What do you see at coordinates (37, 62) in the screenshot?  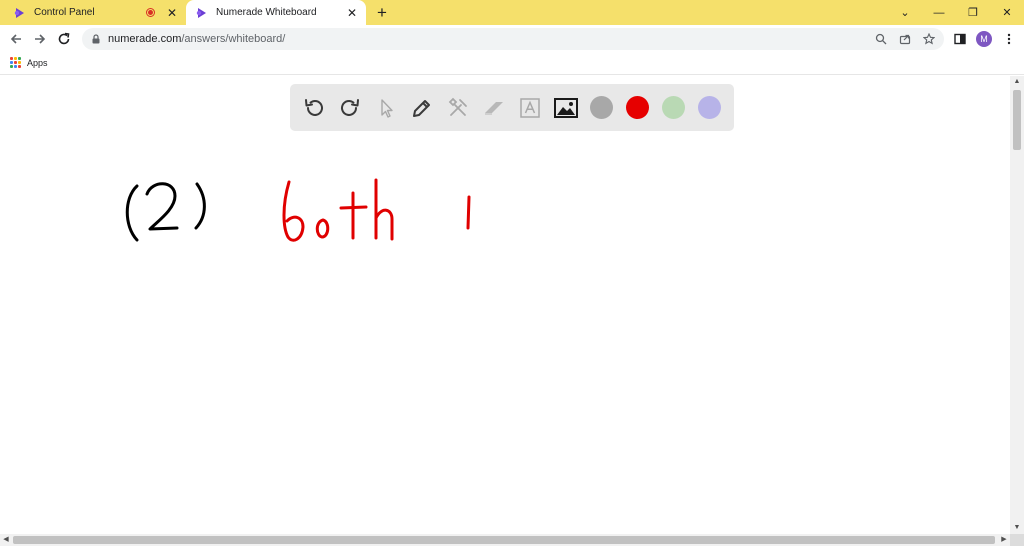 I see `bookmark-label: Apps` at bounding box center [37, 62].